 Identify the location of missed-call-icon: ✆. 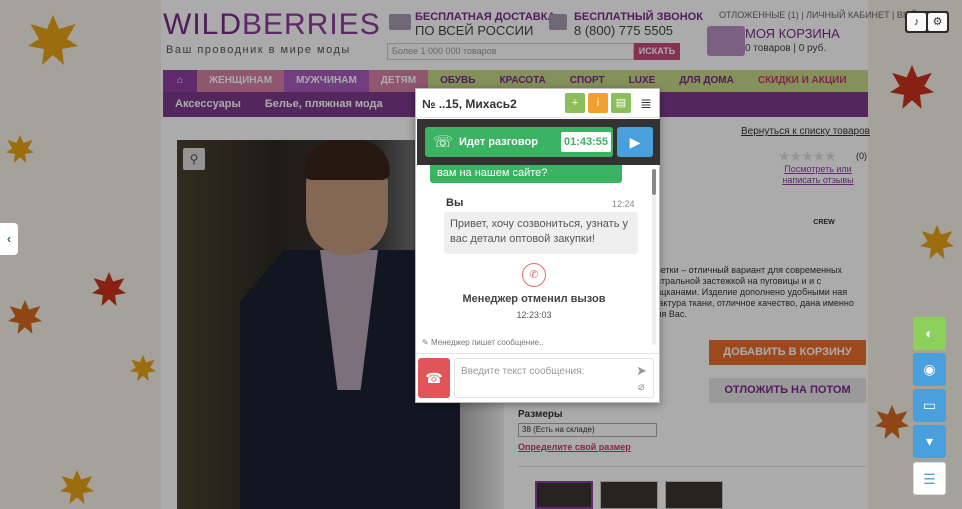
(534, 275).